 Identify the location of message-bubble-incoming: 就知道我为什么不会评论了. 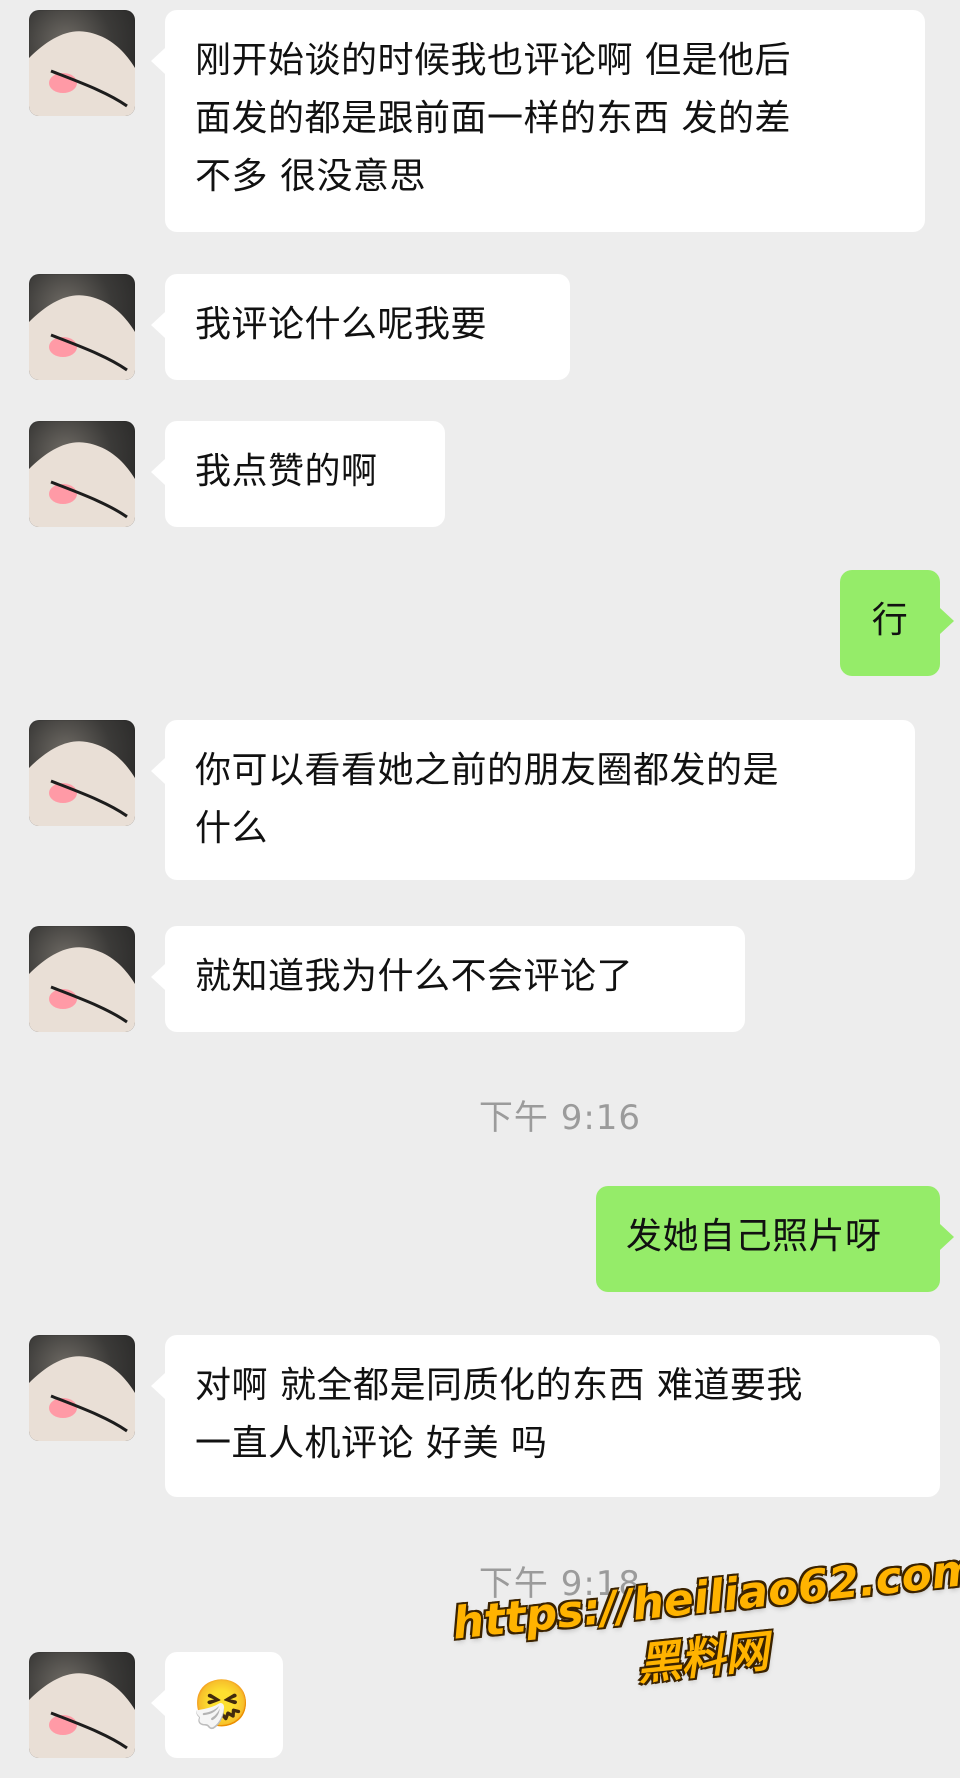
(448, 979).